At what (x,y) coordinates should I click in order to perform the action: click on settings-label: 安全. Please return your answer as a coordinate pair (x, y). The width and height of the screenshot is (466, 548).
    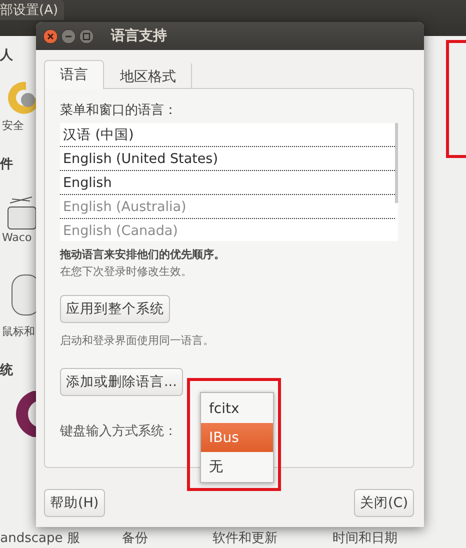
    Looking at the image, I should click on (12, 125).